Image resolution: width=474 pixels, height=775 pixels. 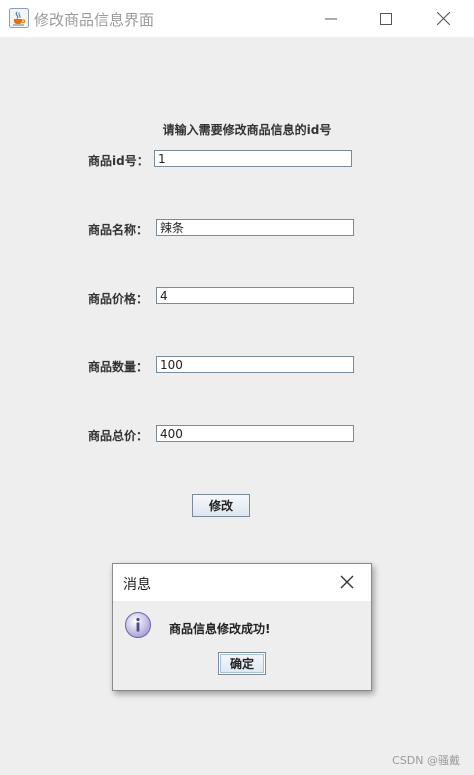 I want to click on close-icon, so click(x=443, y=18).